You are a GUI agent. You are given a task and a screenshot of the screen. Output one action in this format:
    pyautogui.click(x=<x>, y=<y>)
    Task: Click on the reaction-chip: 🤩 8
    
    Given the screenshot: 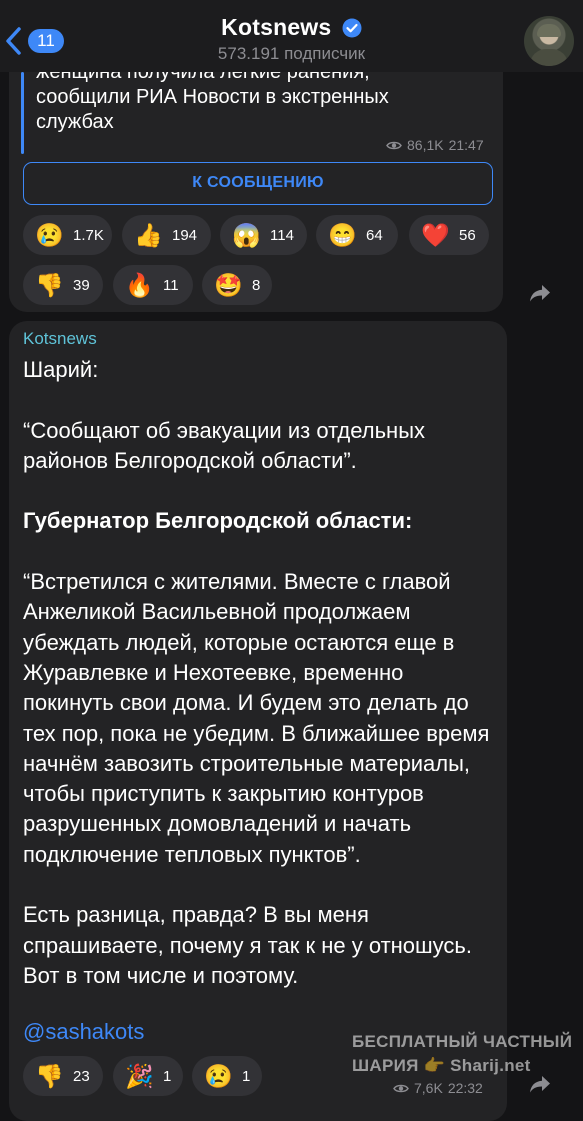 What is the action you would take?
    pyautogui.click(x=237, y=285)
    